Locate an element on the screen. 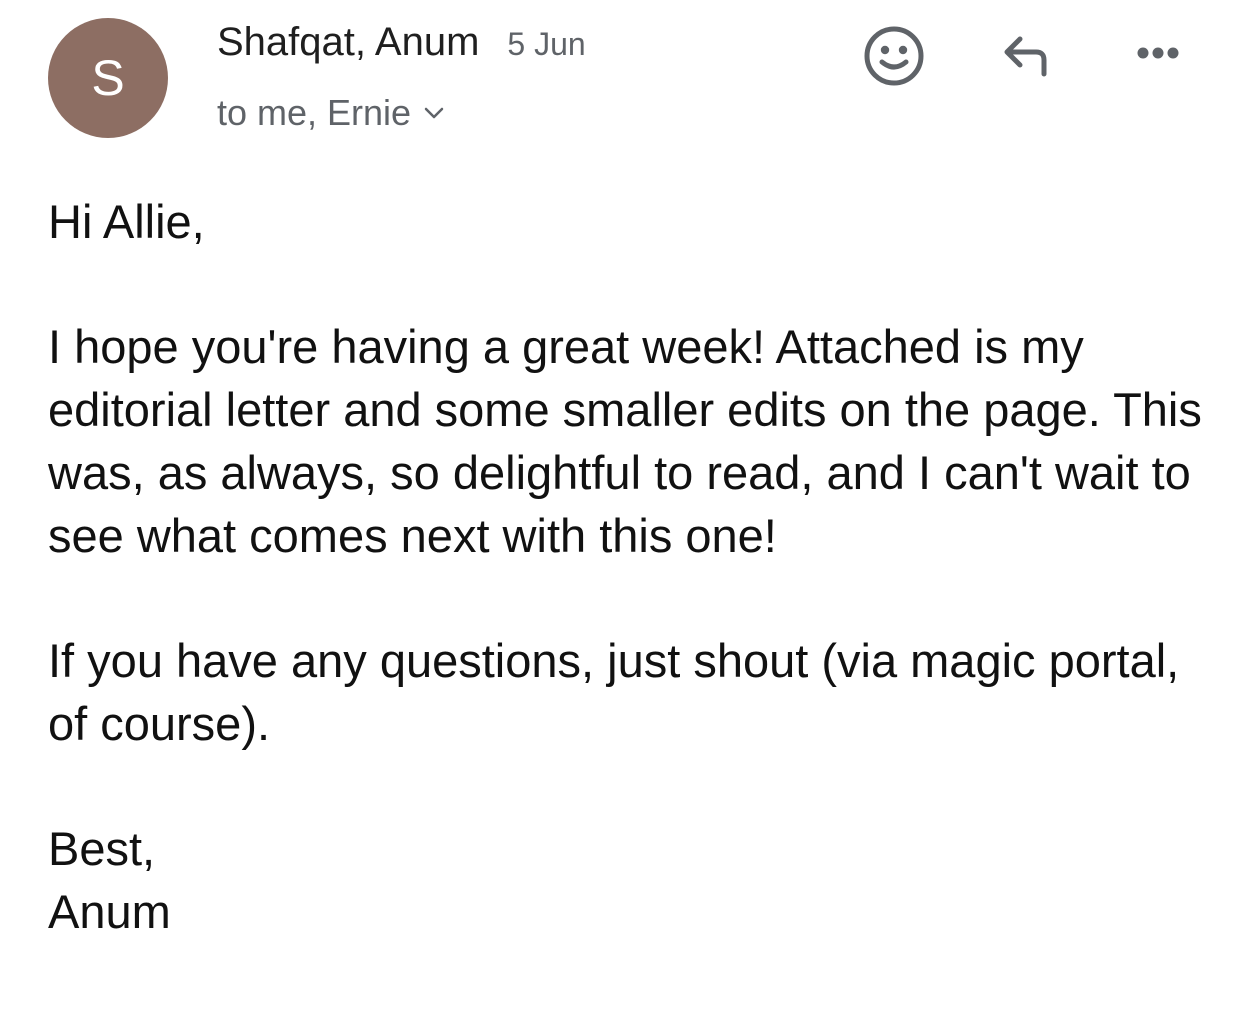 This screenshot has width=1242, height=1018. add-reaction-button is located at coordinates (894, 56).